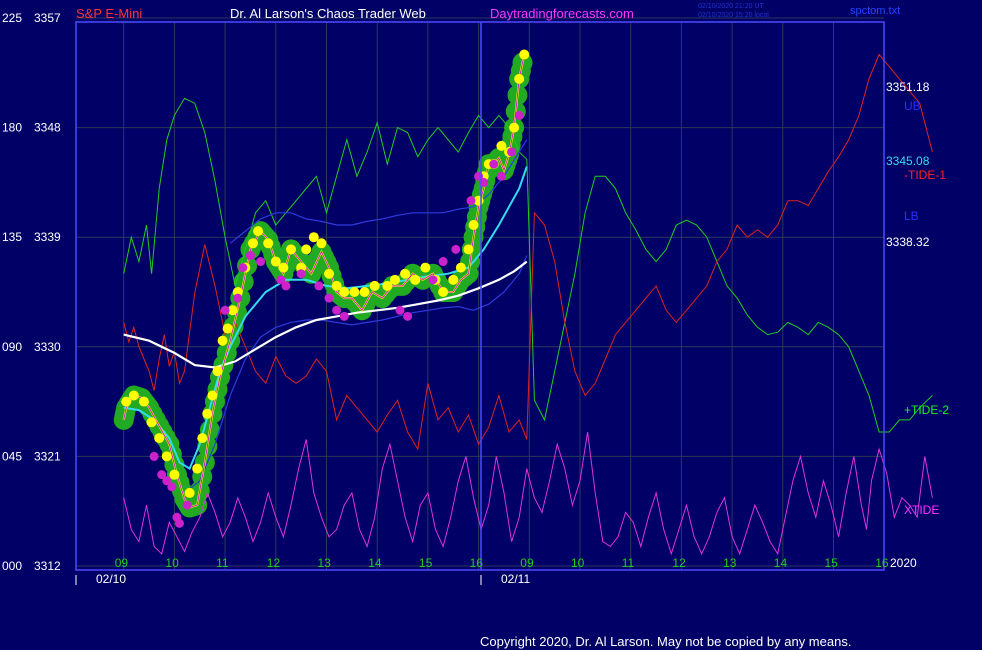 The height and width of the screenshot is (650, 982). Describe the element at coordinates (781, 563) in the screenshot. I see `hour-label-day2: 14` at that location.